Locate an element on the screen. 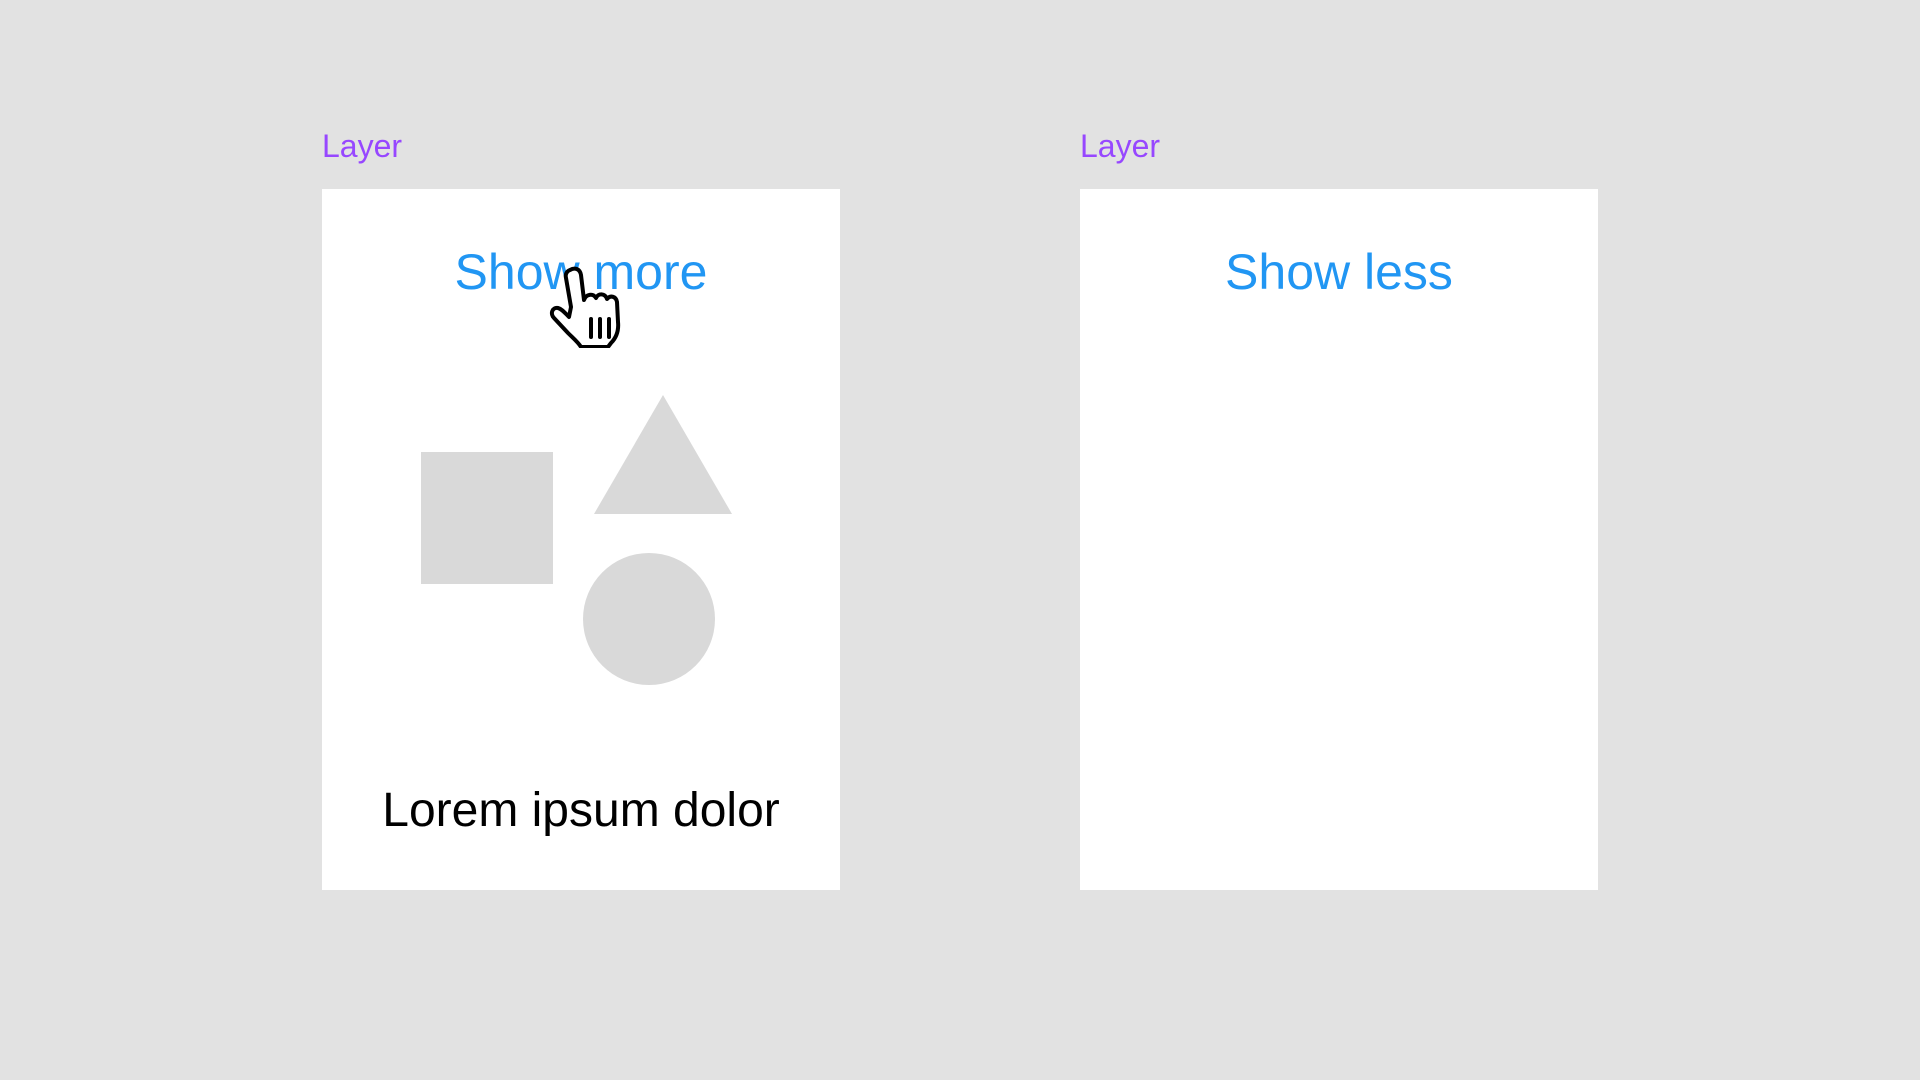 This screenshot has height=1080, width=1920. layer-label-left: Layer is located at coordinates (362, 146).